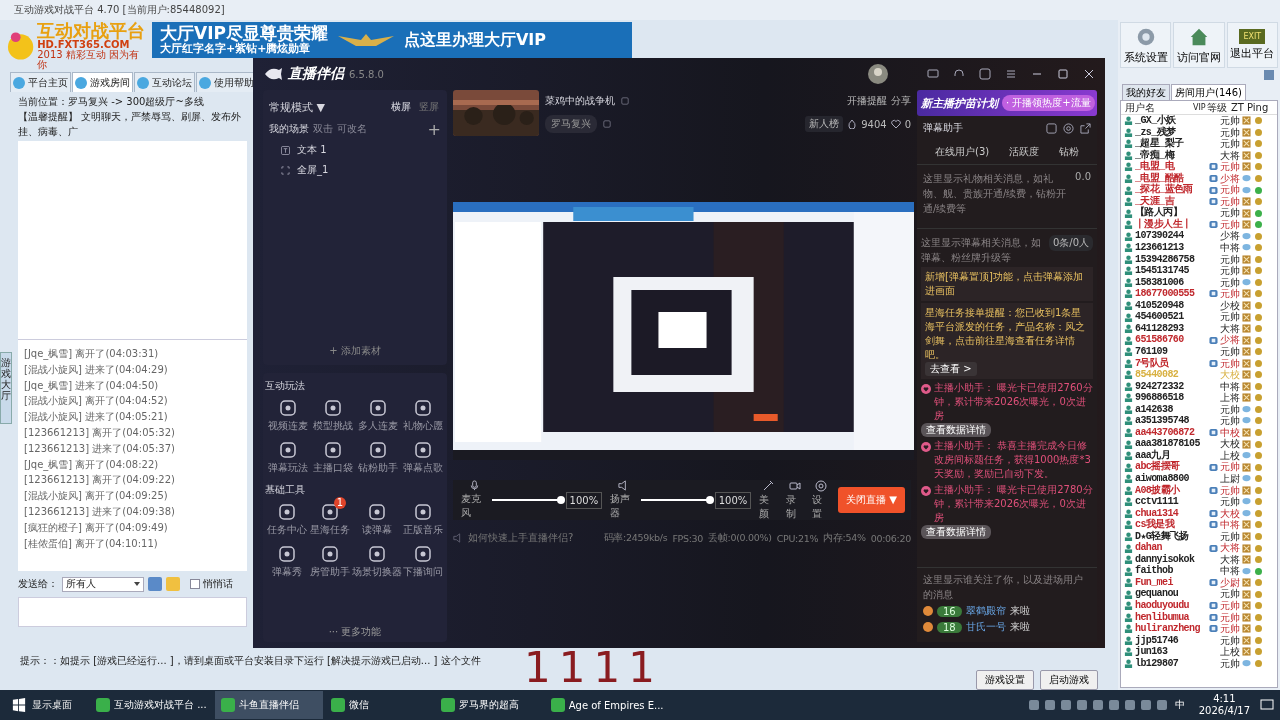  I want to click on settings-icon, so click(1068, 128).